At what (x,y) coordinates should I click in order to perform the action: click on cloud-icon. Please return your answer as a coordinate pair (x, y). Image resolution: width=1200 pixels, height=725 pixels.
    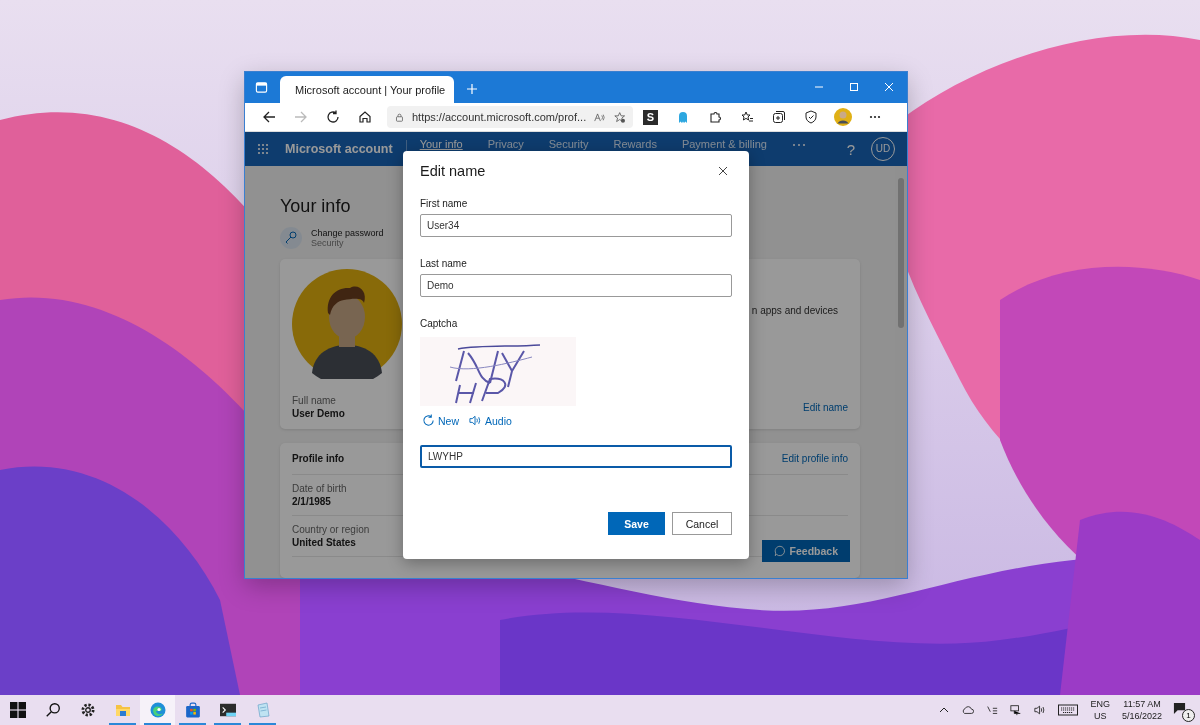
    Looking at the image, I should click on (968, 710).